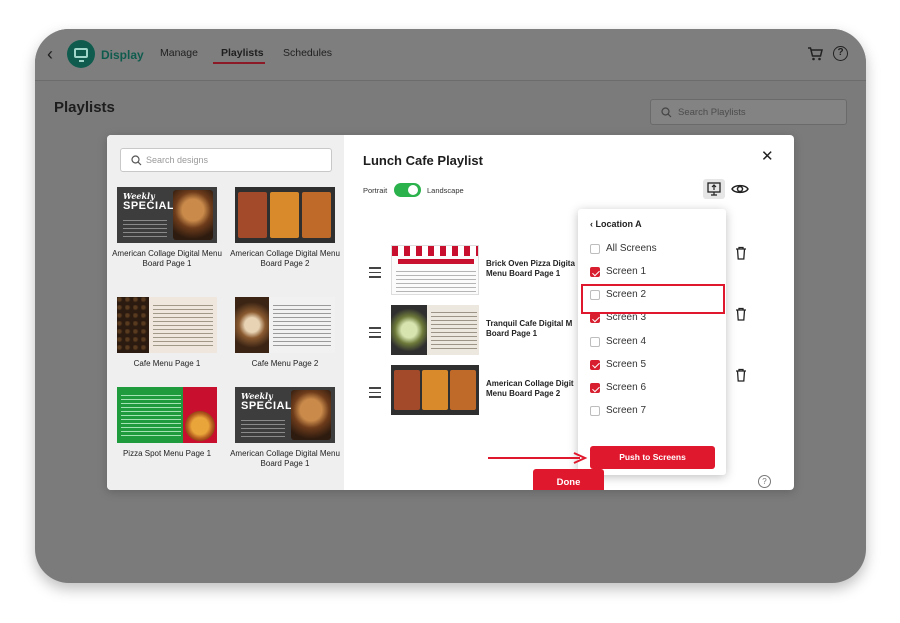  What do you see at coordinates (653, 299) in the screenshot?
I see `screen-1-highlight` at bounding box center [653, 299].